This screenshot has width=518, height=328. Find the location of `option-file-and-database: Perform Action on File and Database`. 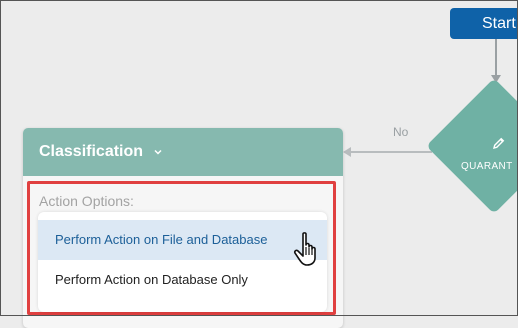

option-file-and-database: Perform Action on File and Database is located at coordinates (182, 240).